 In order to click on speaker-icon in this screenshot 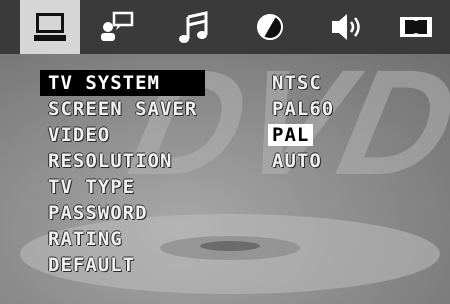, I will do `click(346, 27)`.